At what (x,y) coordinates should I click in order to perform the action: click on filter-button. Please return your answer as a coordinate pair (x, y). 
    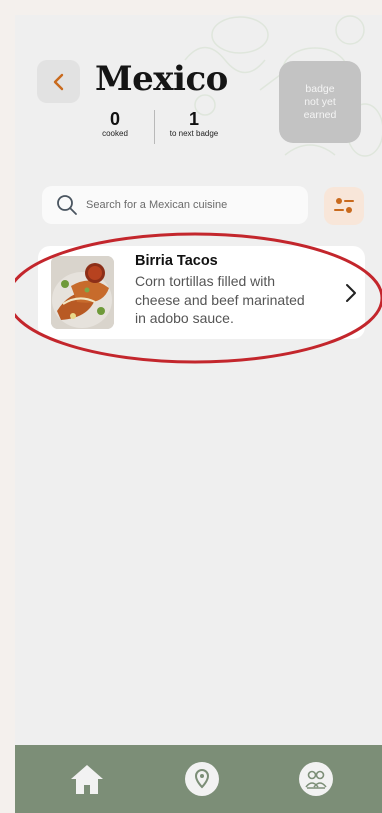
    Looking at the image, I should click on (344, 206).